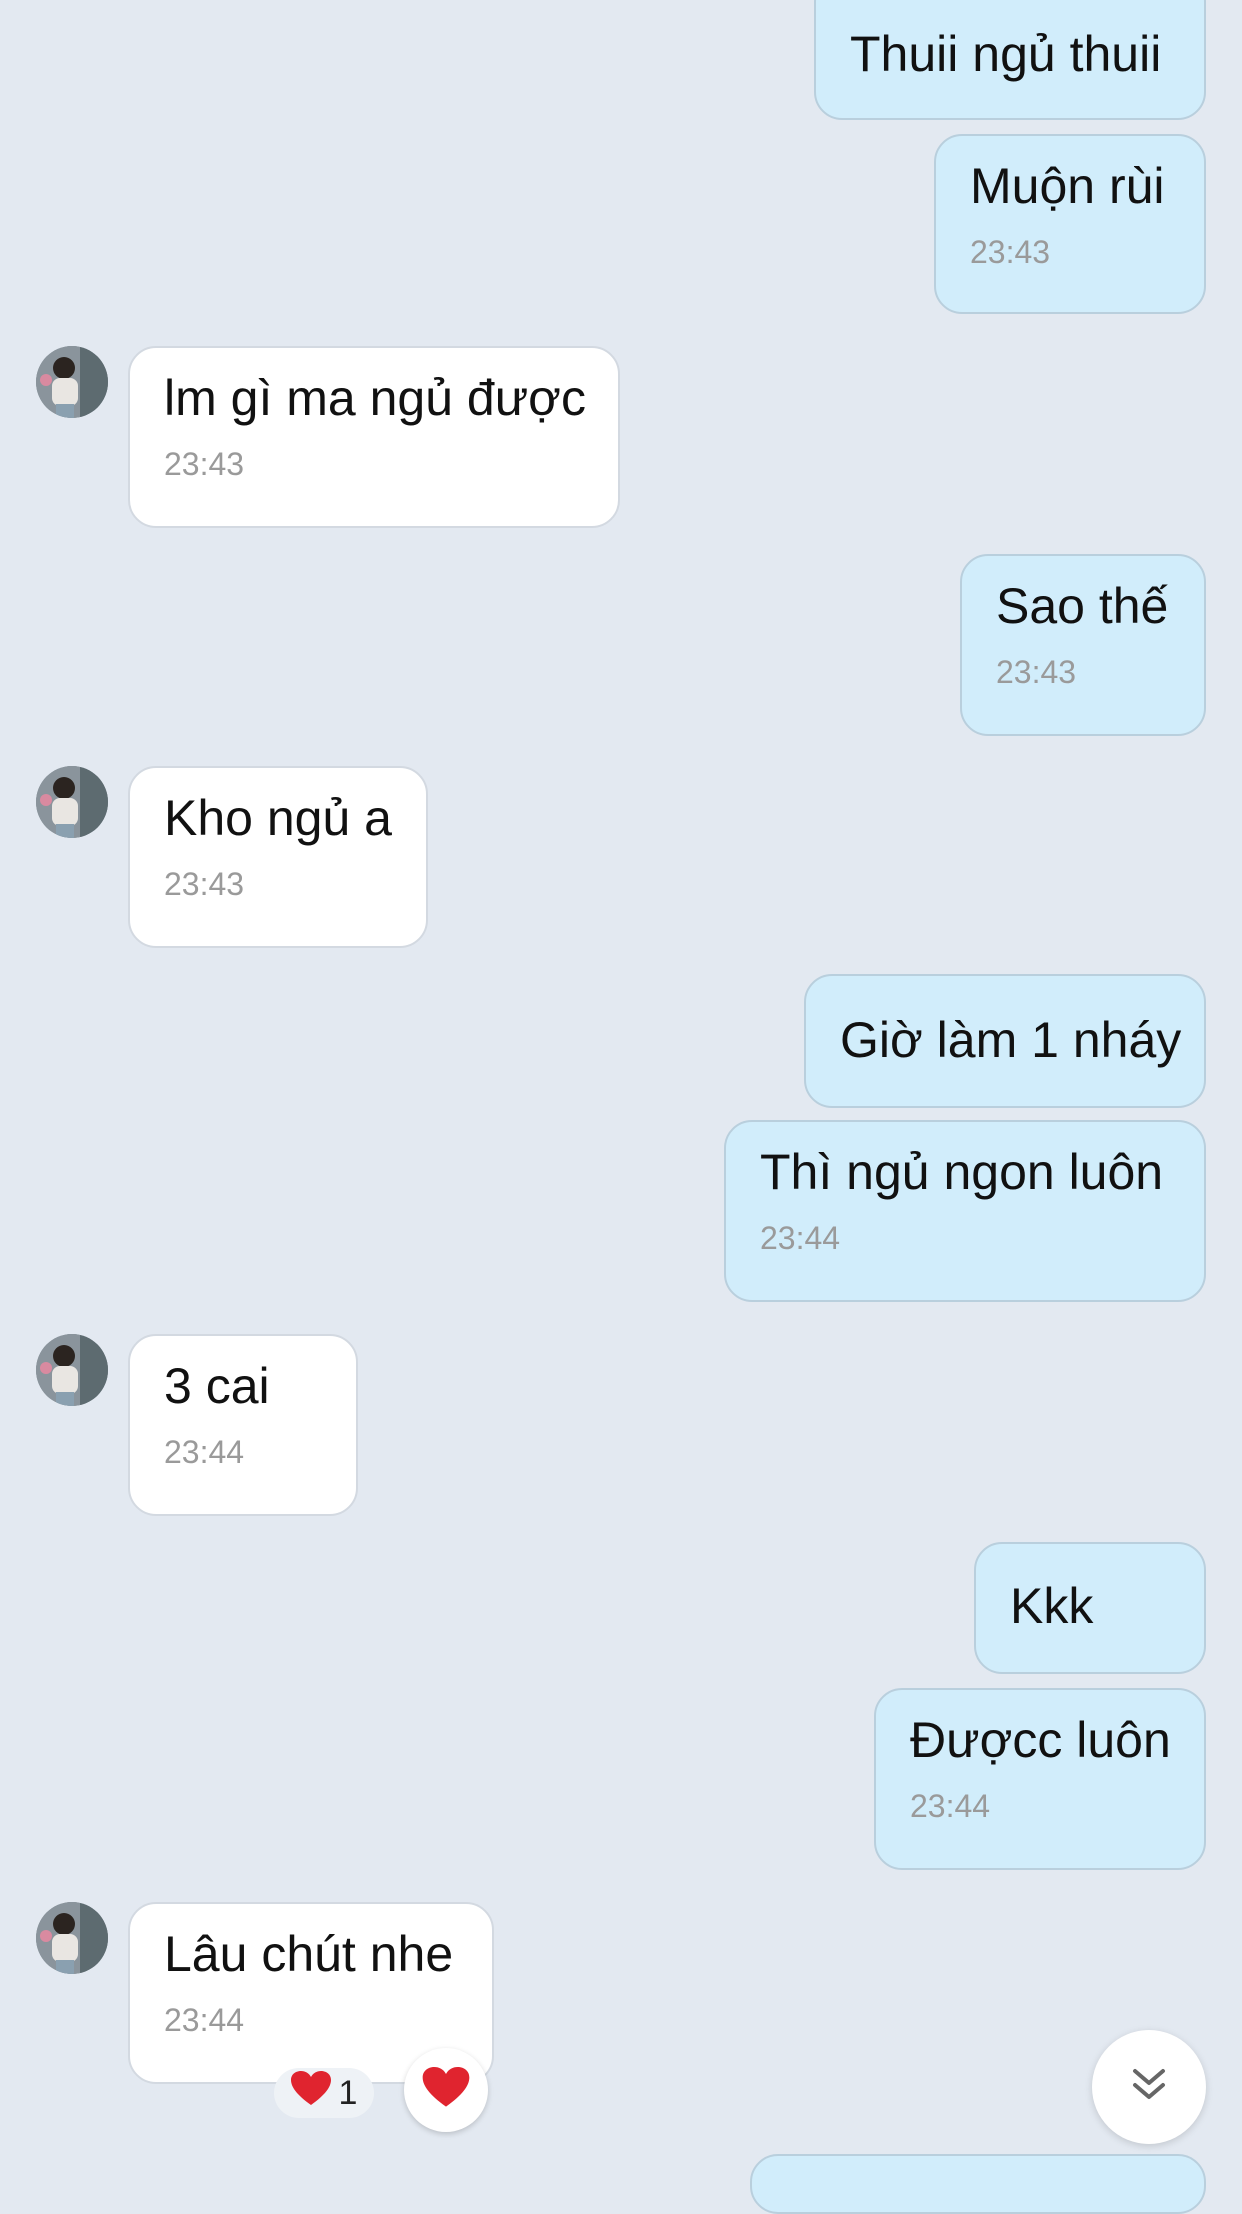  I want to click on message-bubble-outgoing: Sao thế 23:43, so click(1083, 645).